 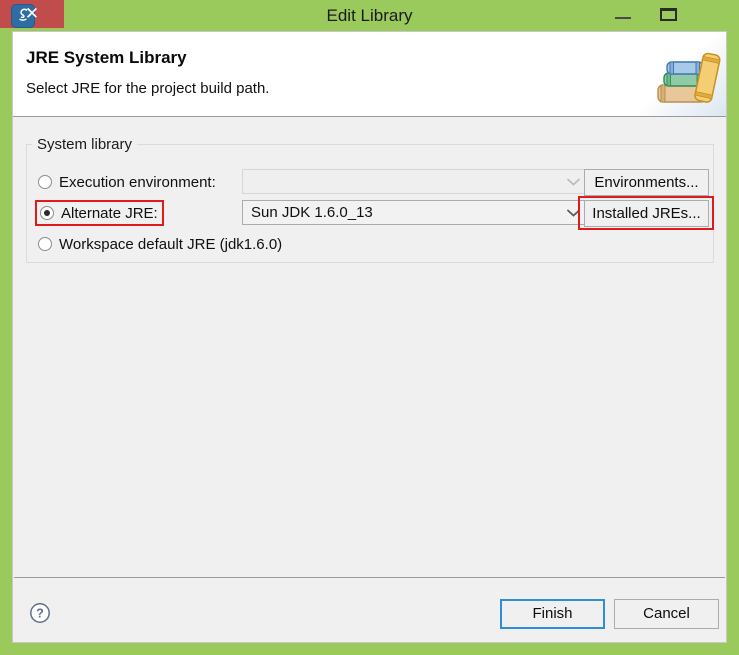 What do you see at coordinates (109, 213) in the screenshot?
I see `radio-label-alternate-jre: Alternate JRE:` at bounding box center [109, 213].